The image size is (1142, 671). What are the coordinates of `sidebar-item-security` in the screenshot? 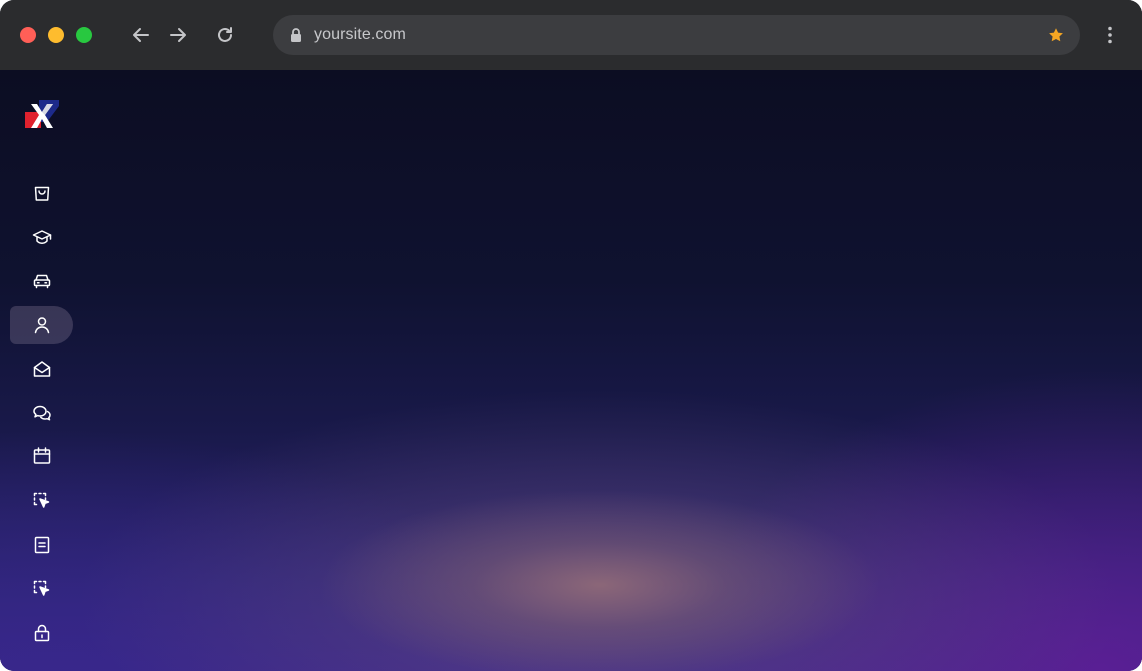 It's located at (41, 633).